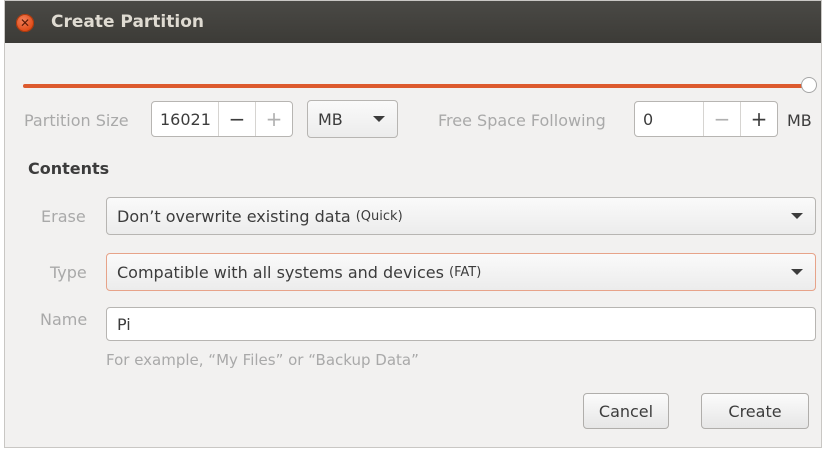 The image size is (826, 452). I want to click on partition-size-label: Partition Size, so click(76, 120).